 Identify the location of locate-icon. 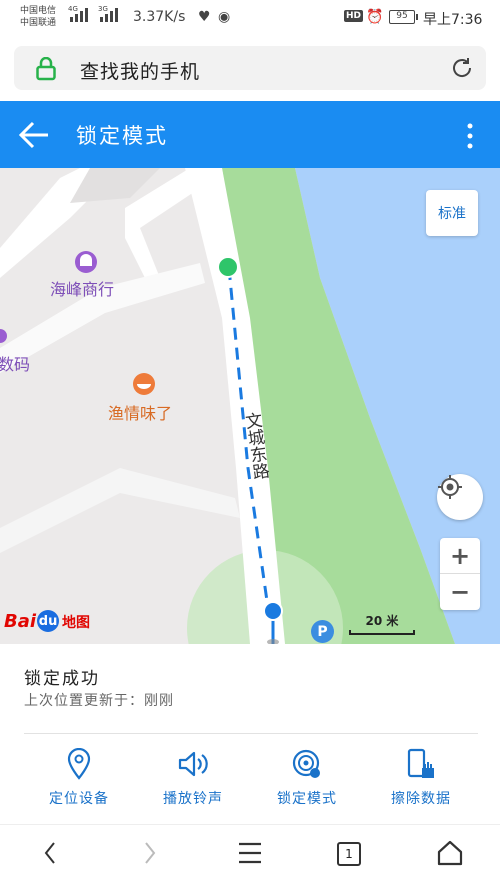
(450, 487).